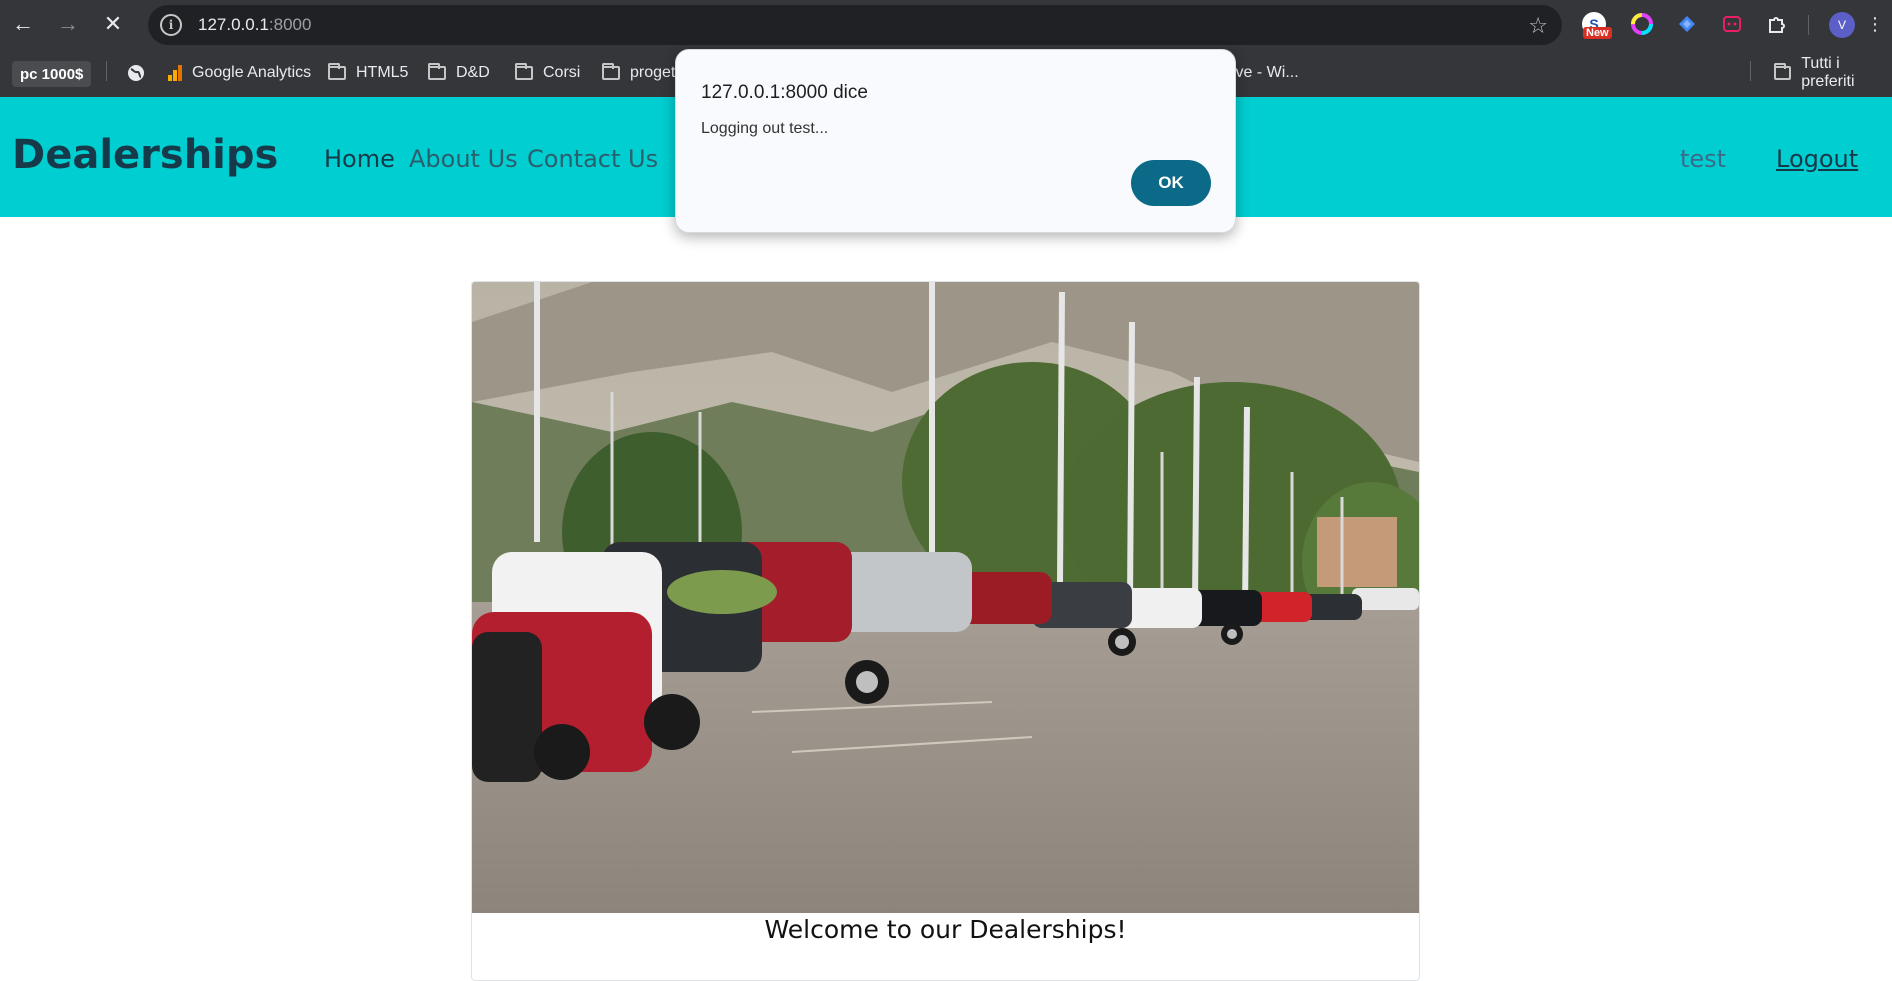  Describe the element at coordinates (547, 73) in the screenshot. I see `bookmark-folder-corsi: Corsi` at that location.